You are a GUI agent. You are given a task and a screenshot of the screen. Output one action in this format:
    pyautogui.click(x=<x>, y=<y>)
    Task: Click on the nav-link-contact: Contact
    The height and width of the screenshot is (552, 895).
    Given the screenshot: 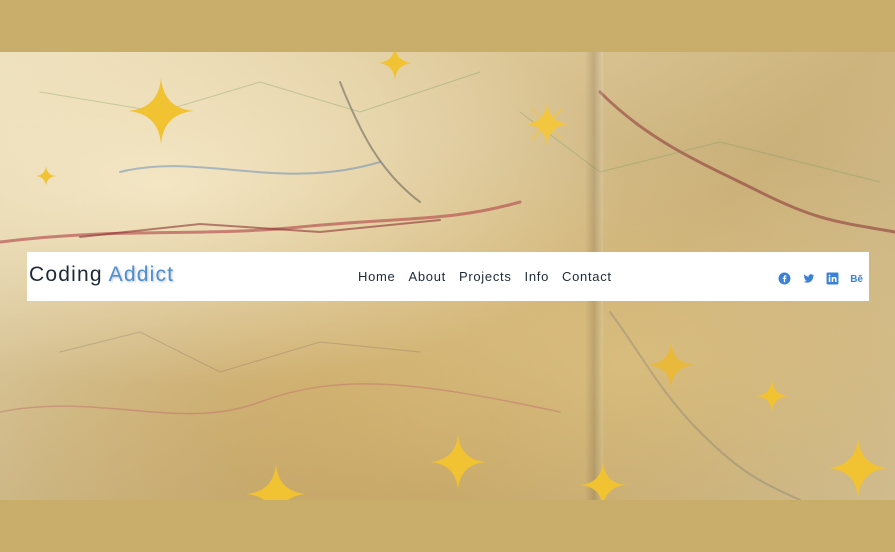 What is the action you would take?
    pyautogui.click(x=587, y=276)
    